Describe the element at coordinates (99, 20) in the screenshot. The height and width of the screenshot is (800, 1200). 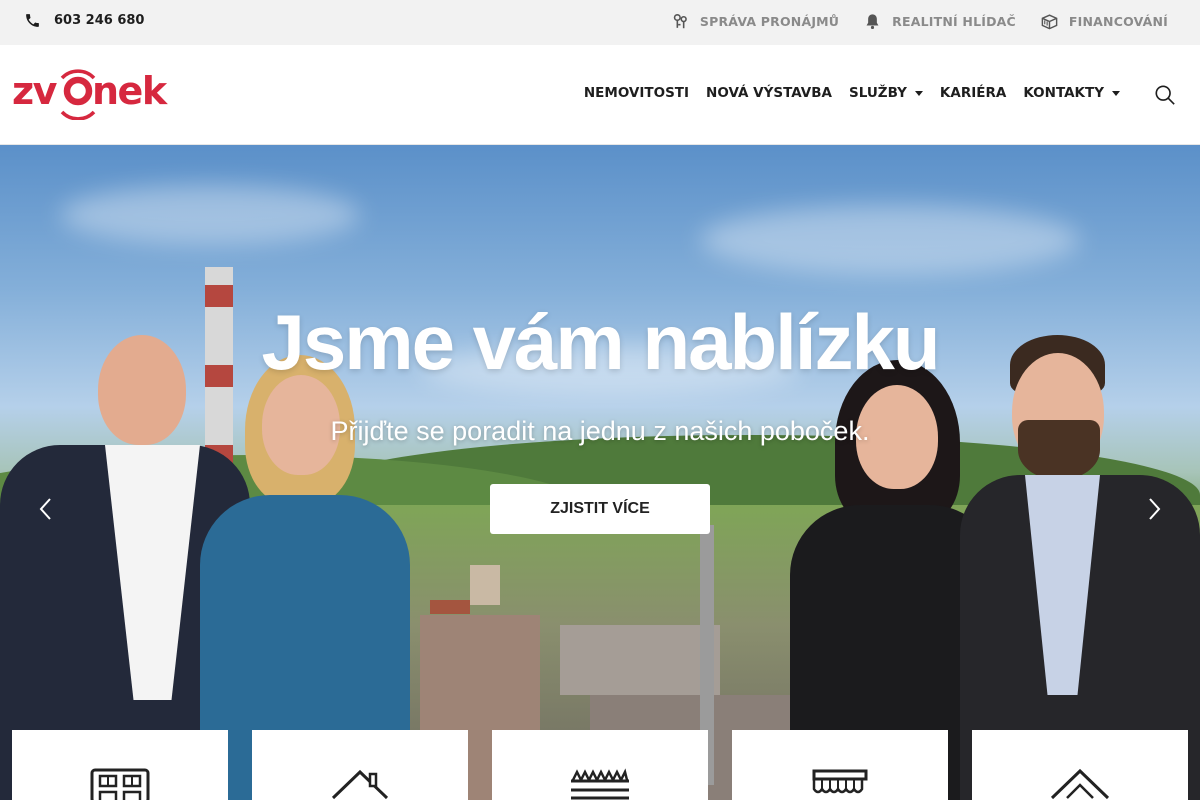
I see `phone-number: 603 246 680` at that location.